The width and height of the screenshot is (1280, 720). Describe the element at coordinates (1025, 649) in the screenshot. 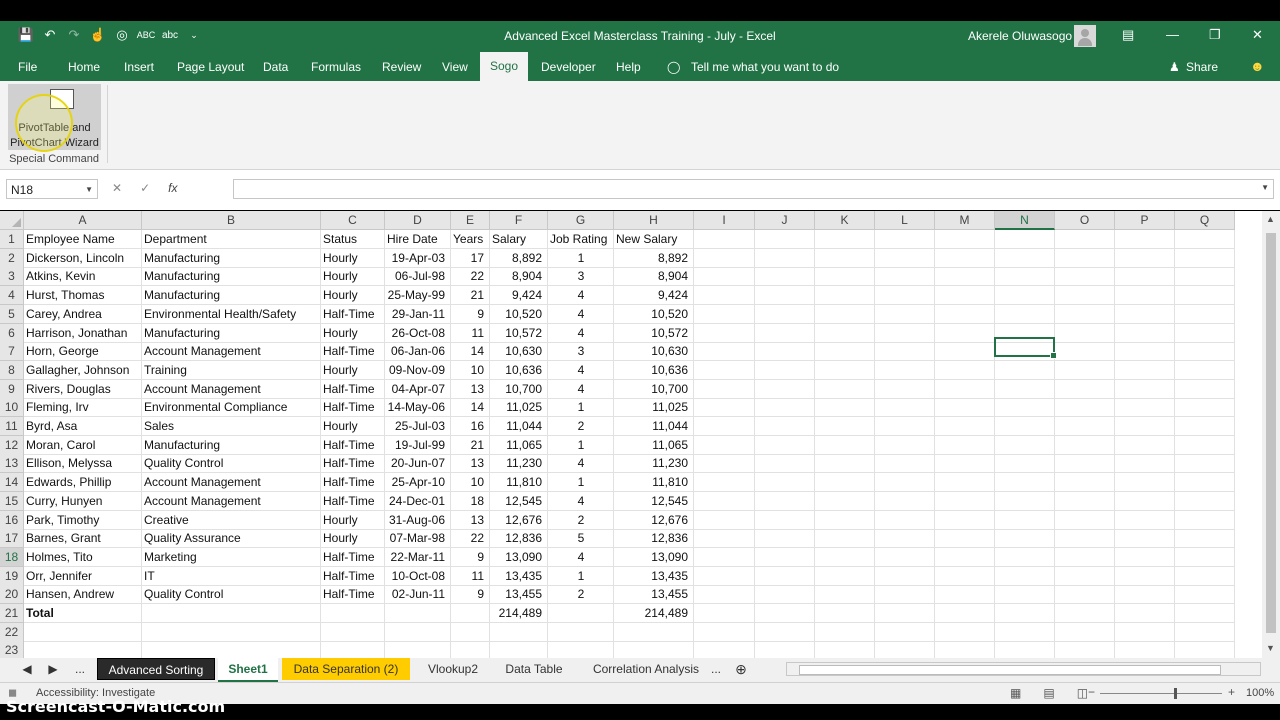

I see `cell-n23` at that location.